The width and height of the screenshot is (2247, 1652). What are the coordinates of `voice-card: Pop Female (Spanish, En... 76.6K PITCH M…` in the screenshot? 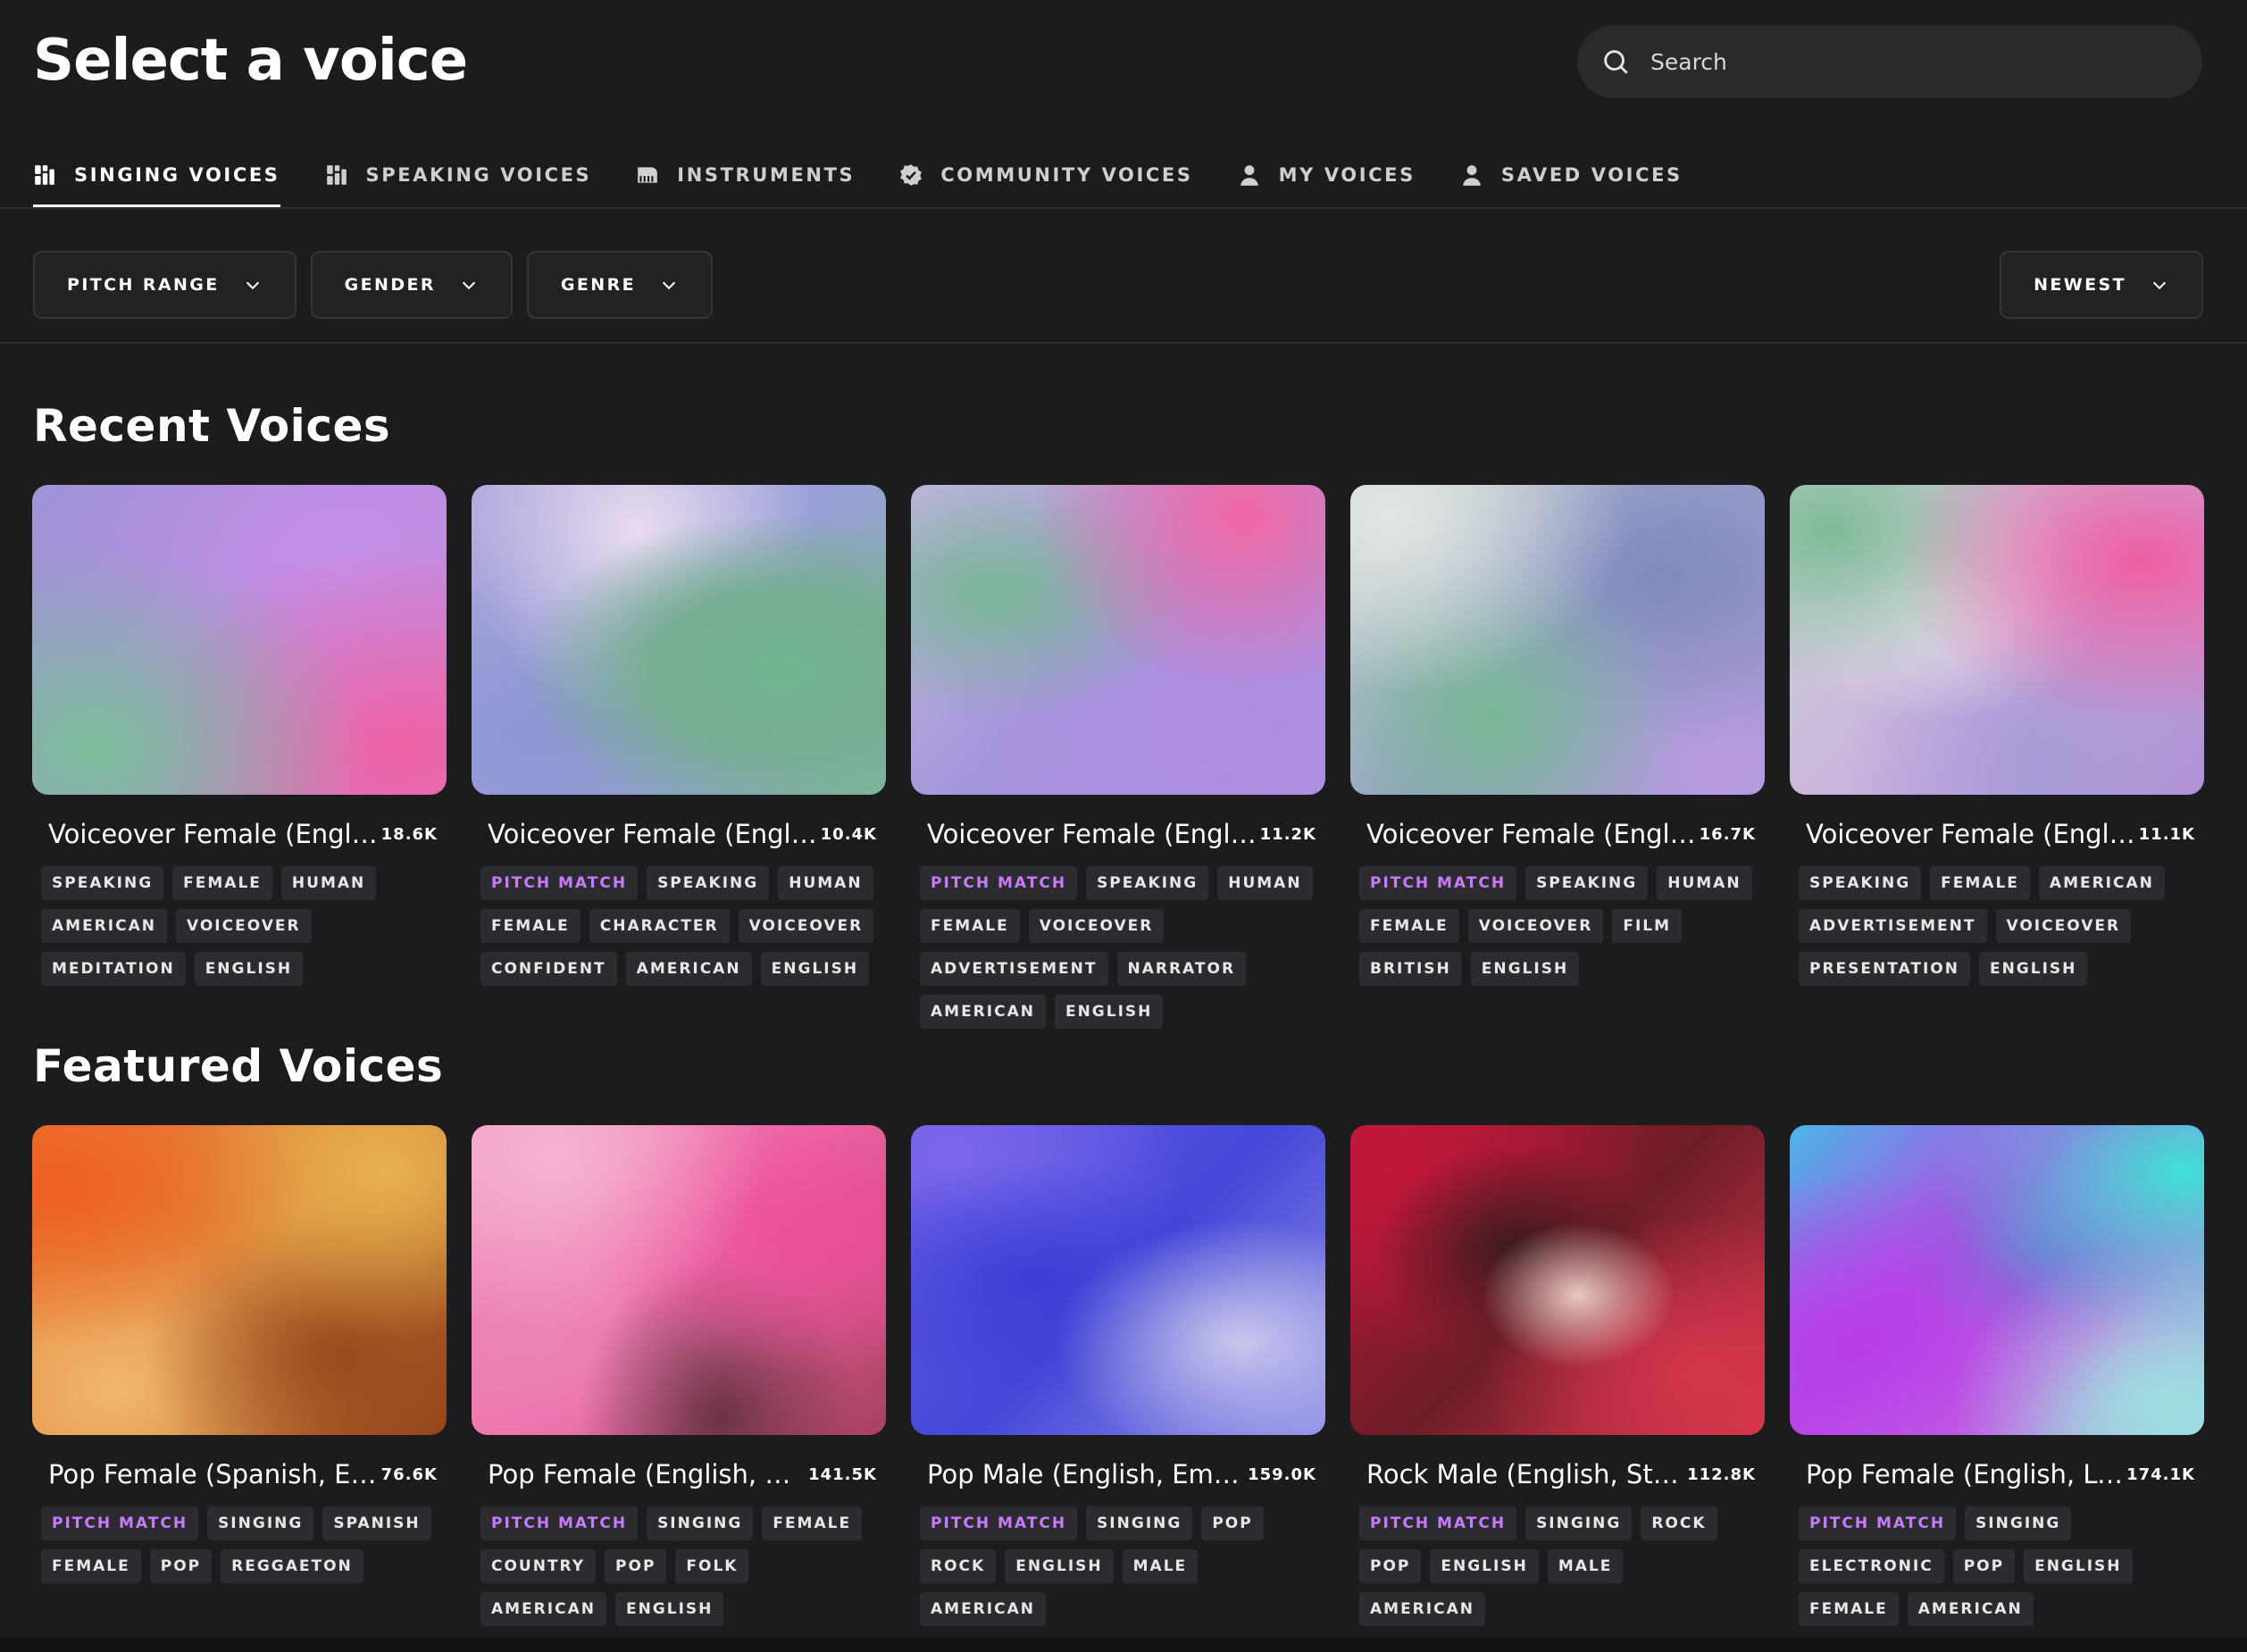 It's located at (240, 1380).